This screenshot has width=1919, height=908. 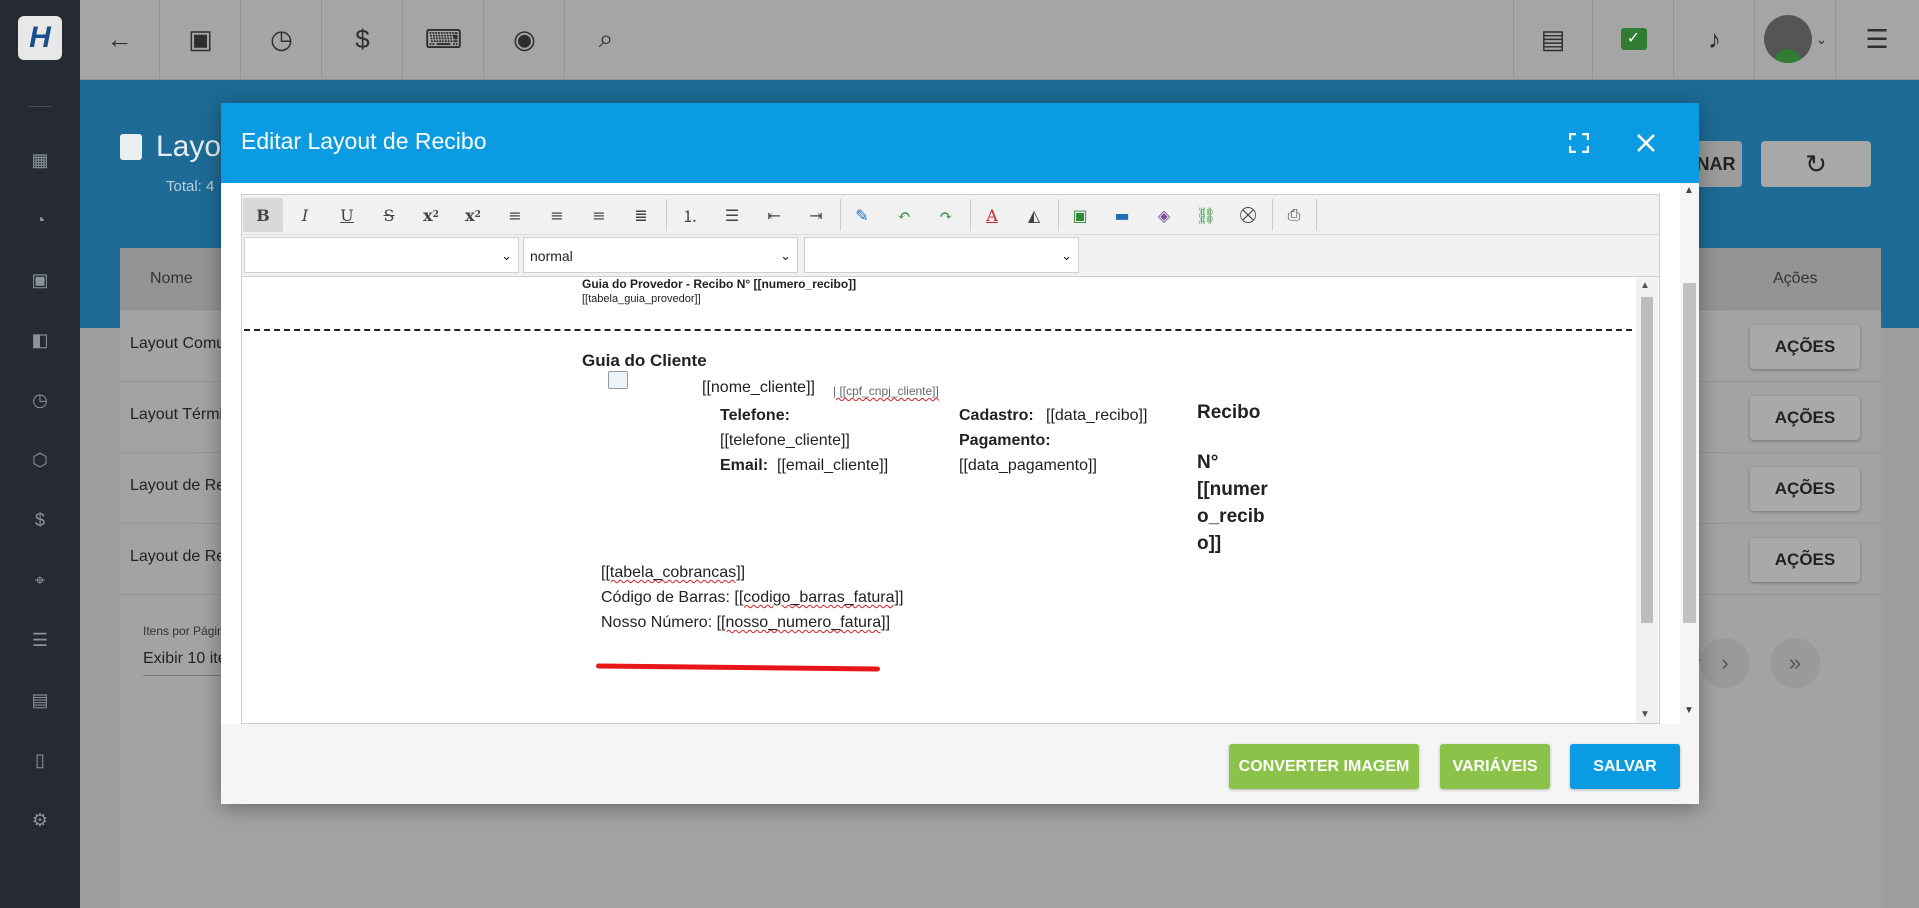 What do you see at coordinates (660, 255) in the screenshot?
I see `font-size-select: normal ⌄` at bounding box center [660, 255].